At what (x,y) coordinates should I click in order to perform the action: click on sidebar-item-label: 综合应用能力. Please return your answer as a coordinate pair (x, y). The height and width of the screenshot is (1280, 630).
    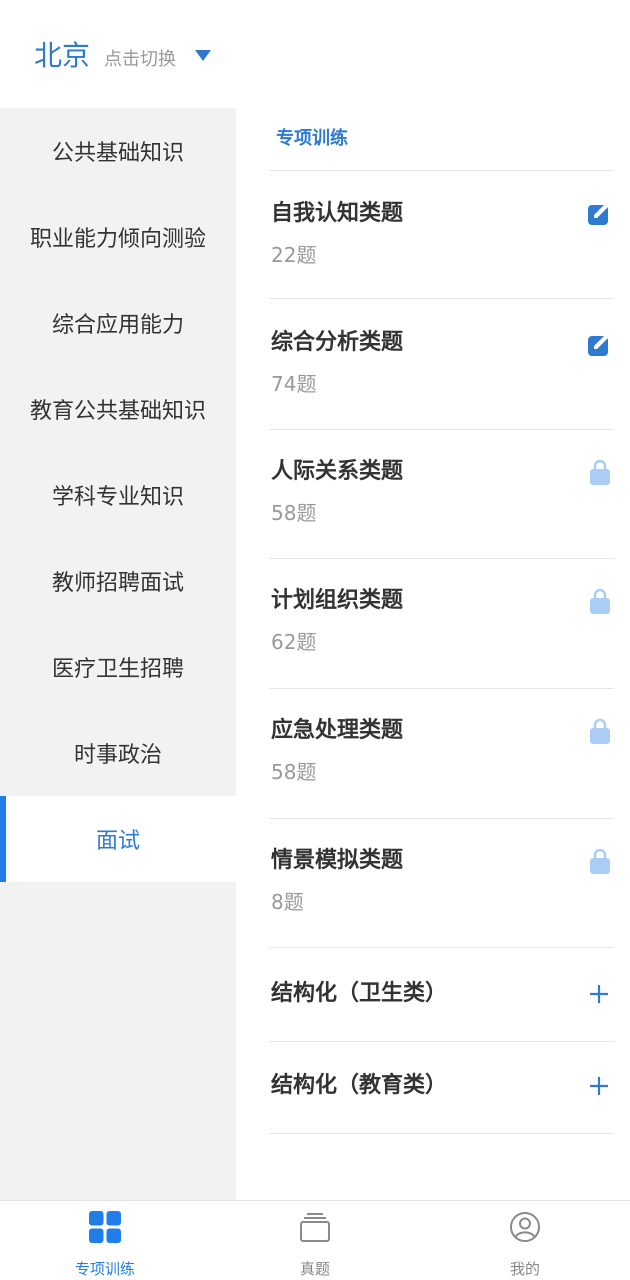
    Looking at the image, I should click on (117, 325).